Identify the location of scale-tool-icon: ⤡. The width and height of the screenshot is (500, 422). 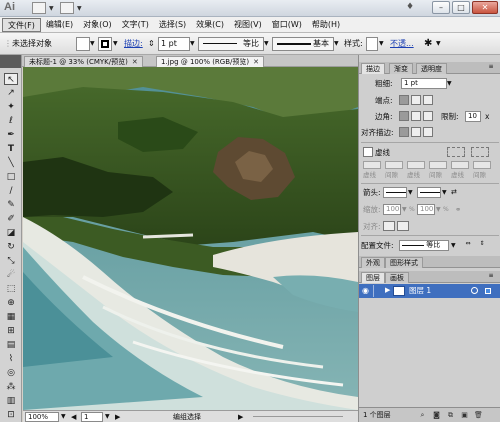
(11, 261).